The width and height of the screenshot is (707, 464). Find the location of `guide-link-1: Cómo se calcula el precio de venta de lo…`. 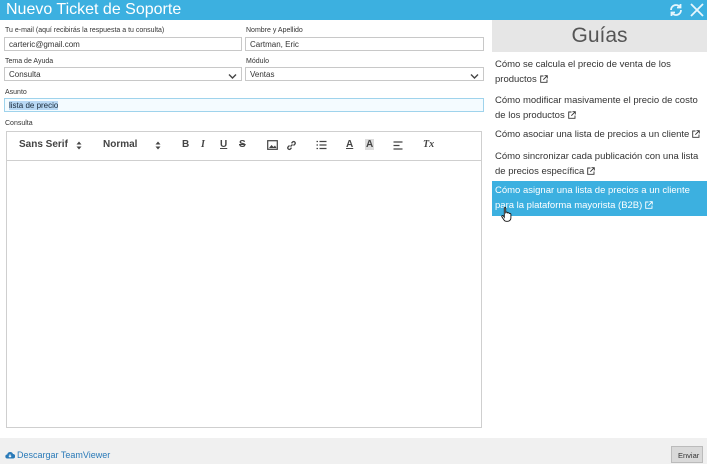

guide-link-1: Cómo se calcula el precio de venta de lo… is located at coordinates (599, 73).